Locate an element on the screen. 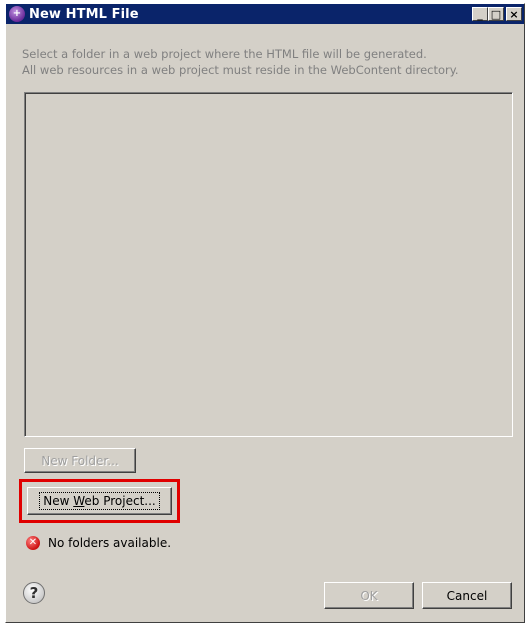 The height and width of the screenshot is (626, 525). wizard-icon: + is located at coordinates (17, 14).